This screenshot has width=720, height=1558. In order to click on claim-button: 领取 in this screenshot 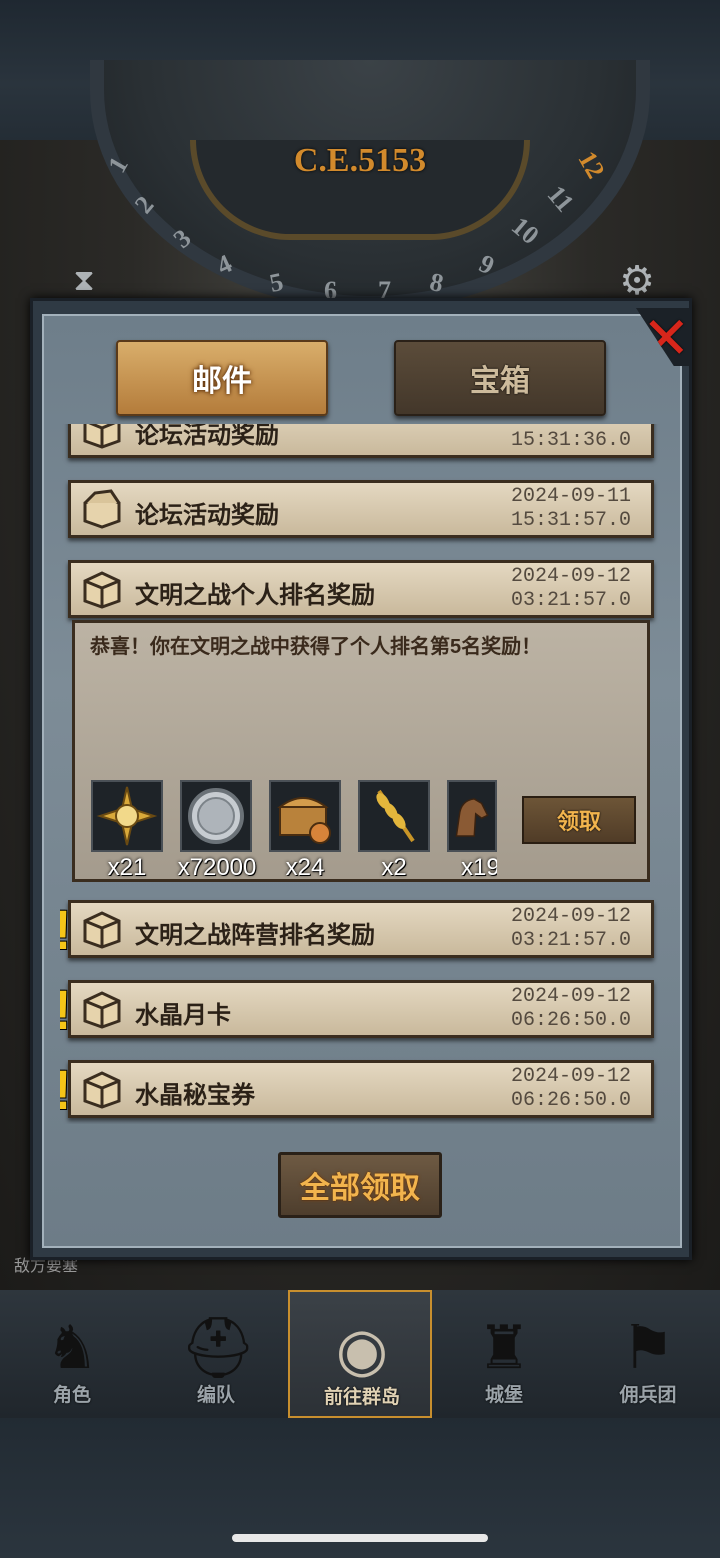, I will do `click(579, 820)`.